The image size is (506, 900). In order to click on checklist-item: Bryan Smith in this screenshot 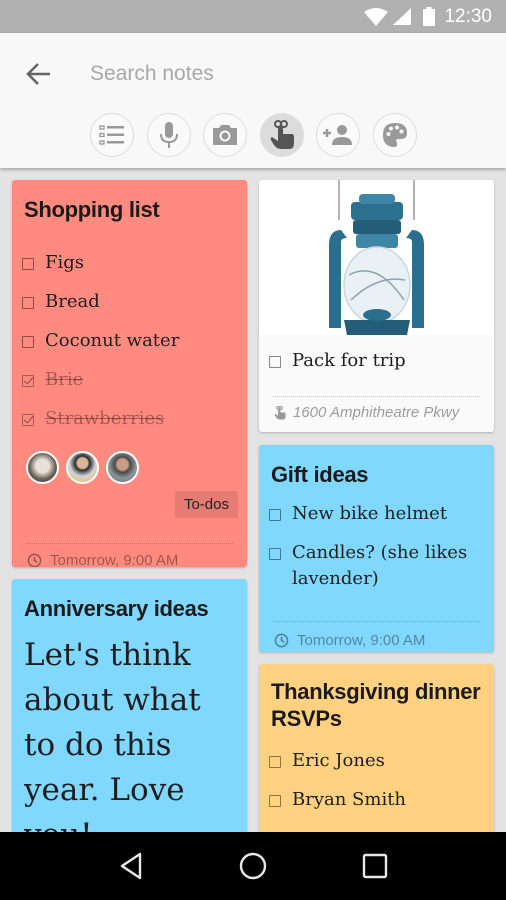, I will do `click(376, 806)`.